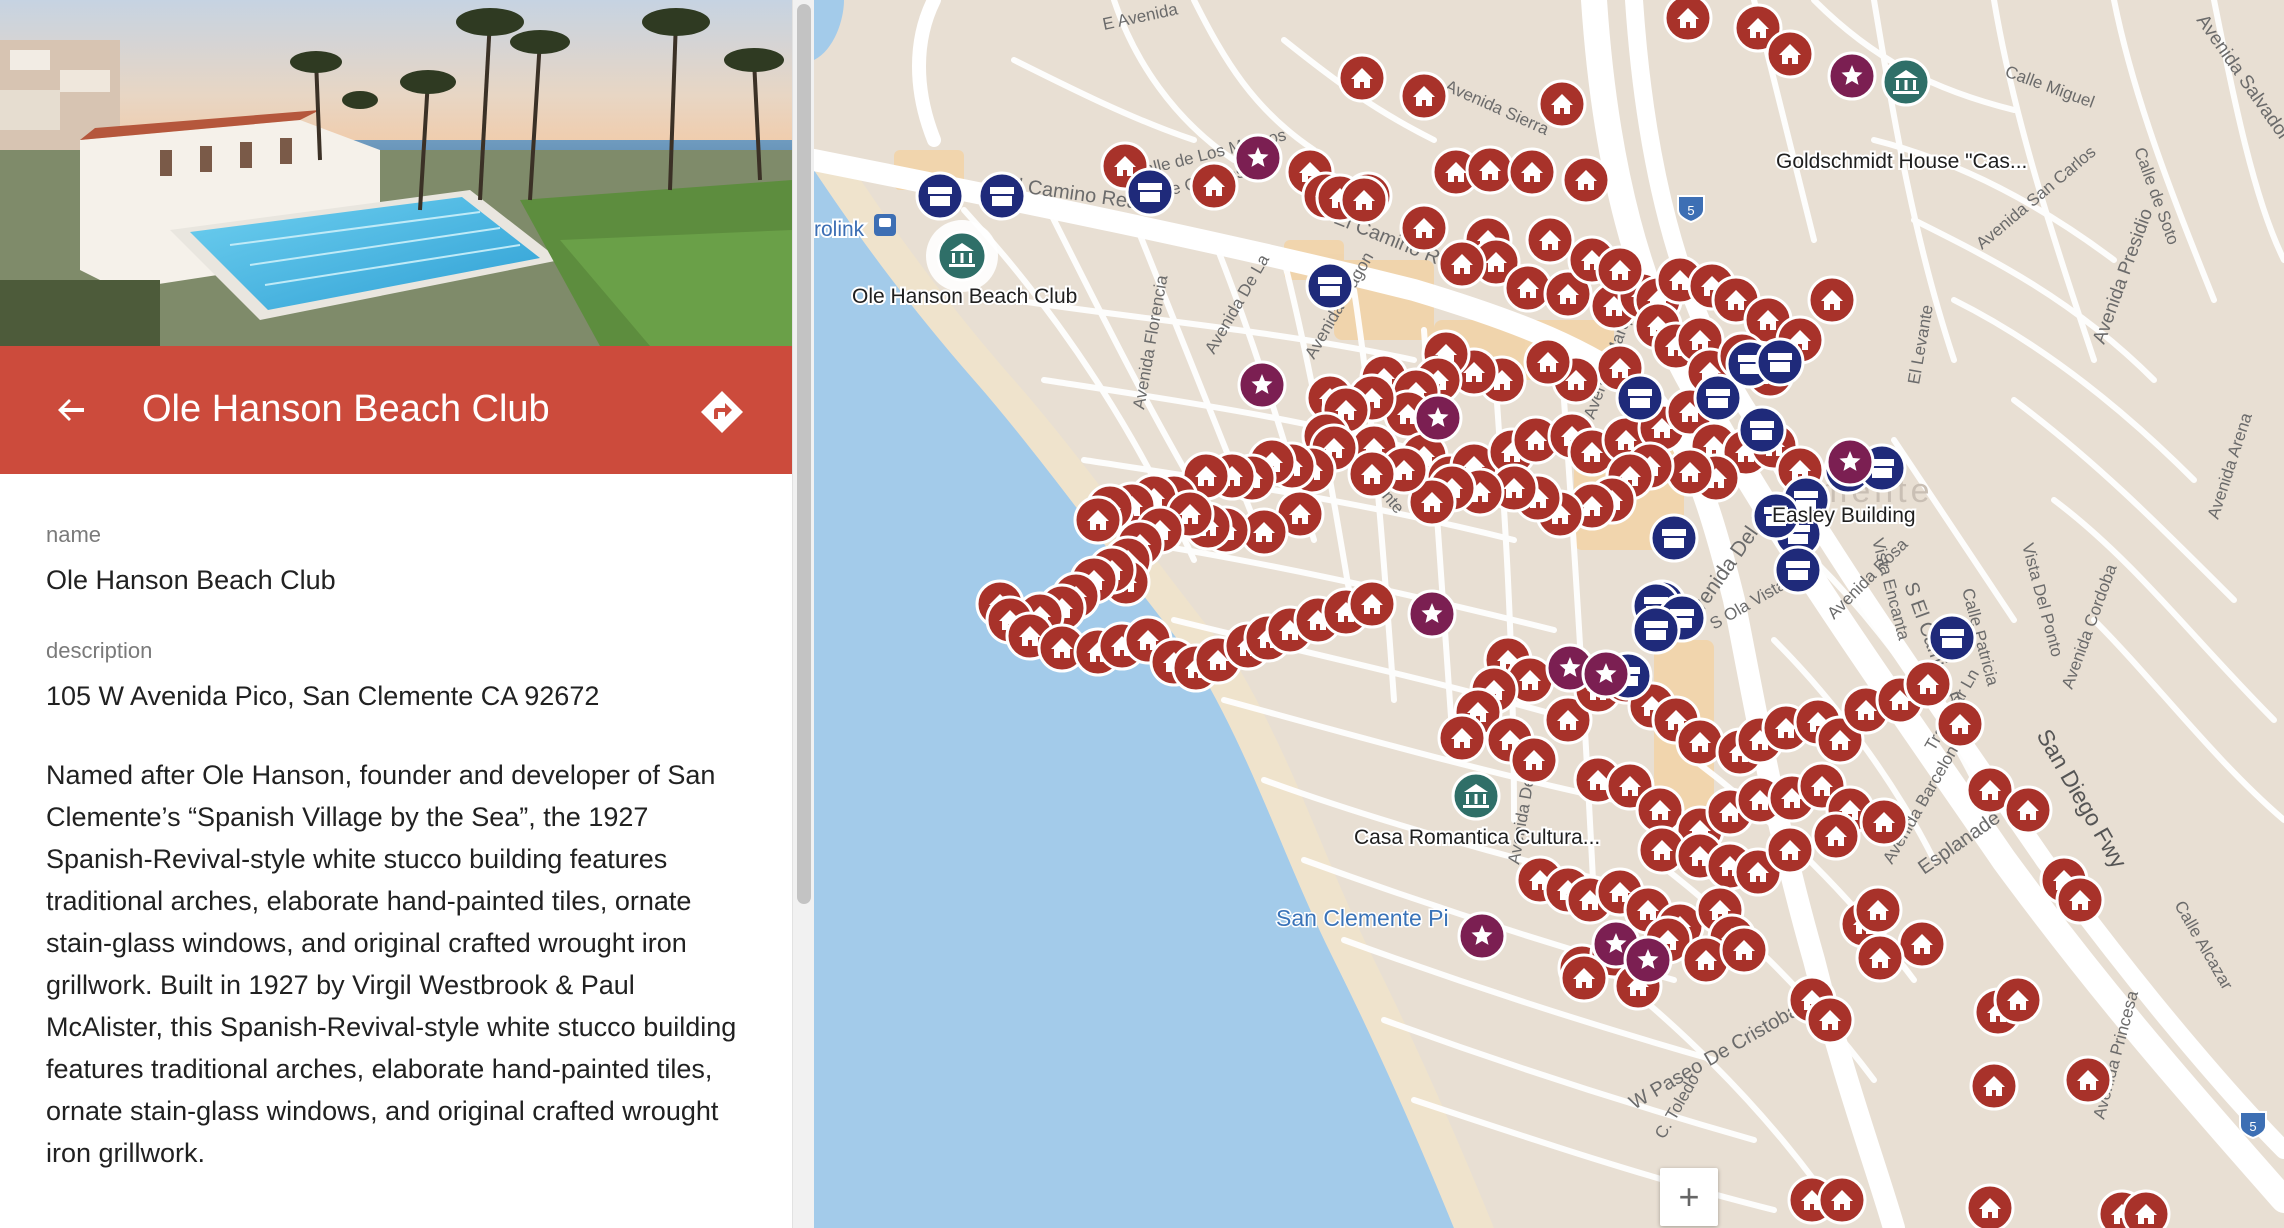  Describe the element at coordinates (99, 650) in the screenshot. I see `description-field-label: description` at that location.